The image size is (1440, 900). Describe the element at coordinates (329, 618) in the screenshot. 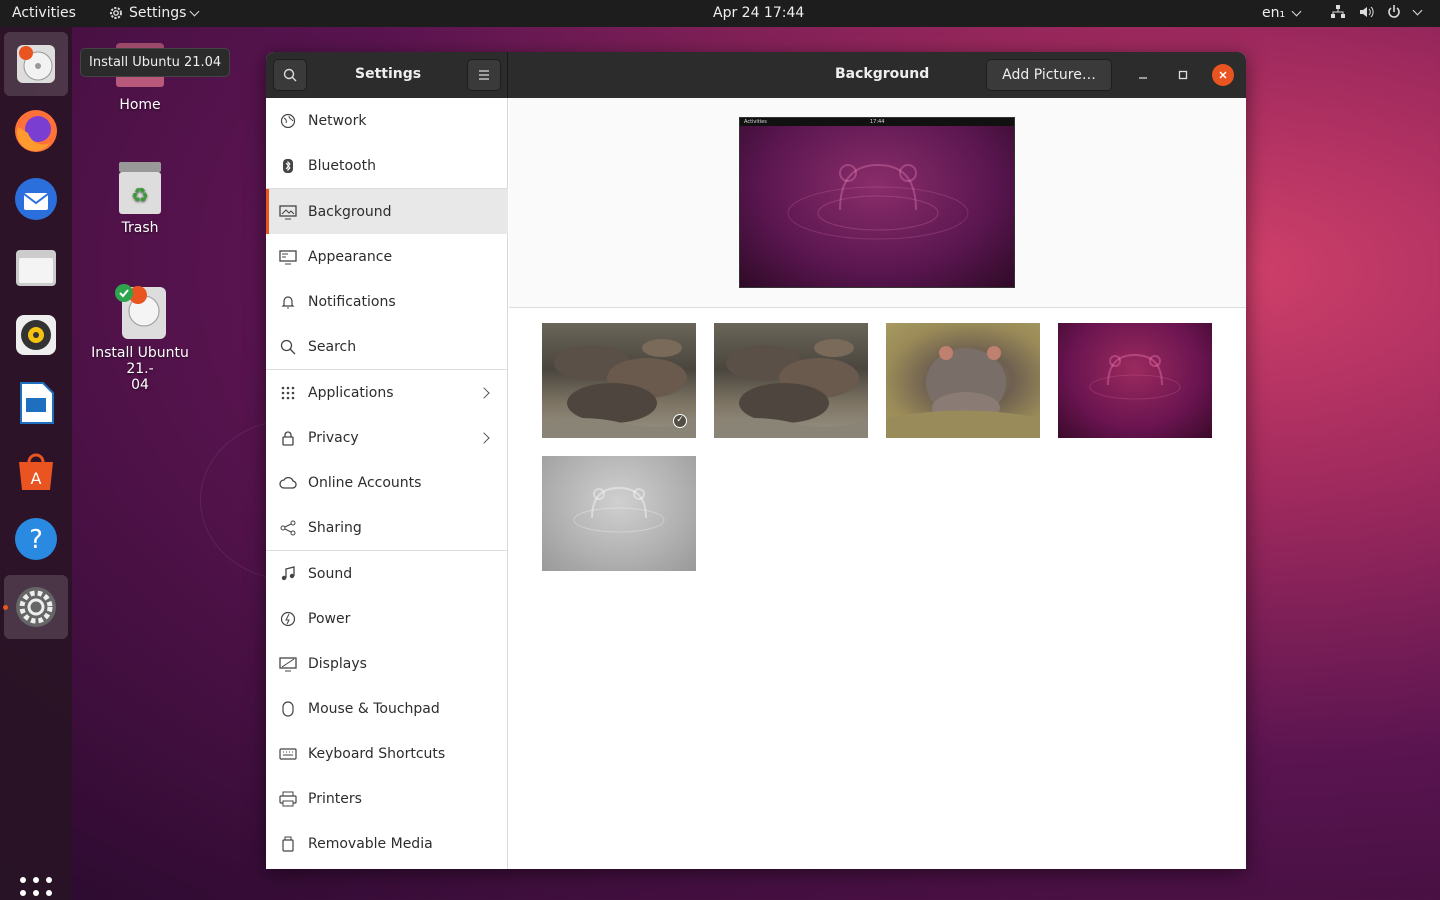

I see `sidebar-item-label: Power` at that location.